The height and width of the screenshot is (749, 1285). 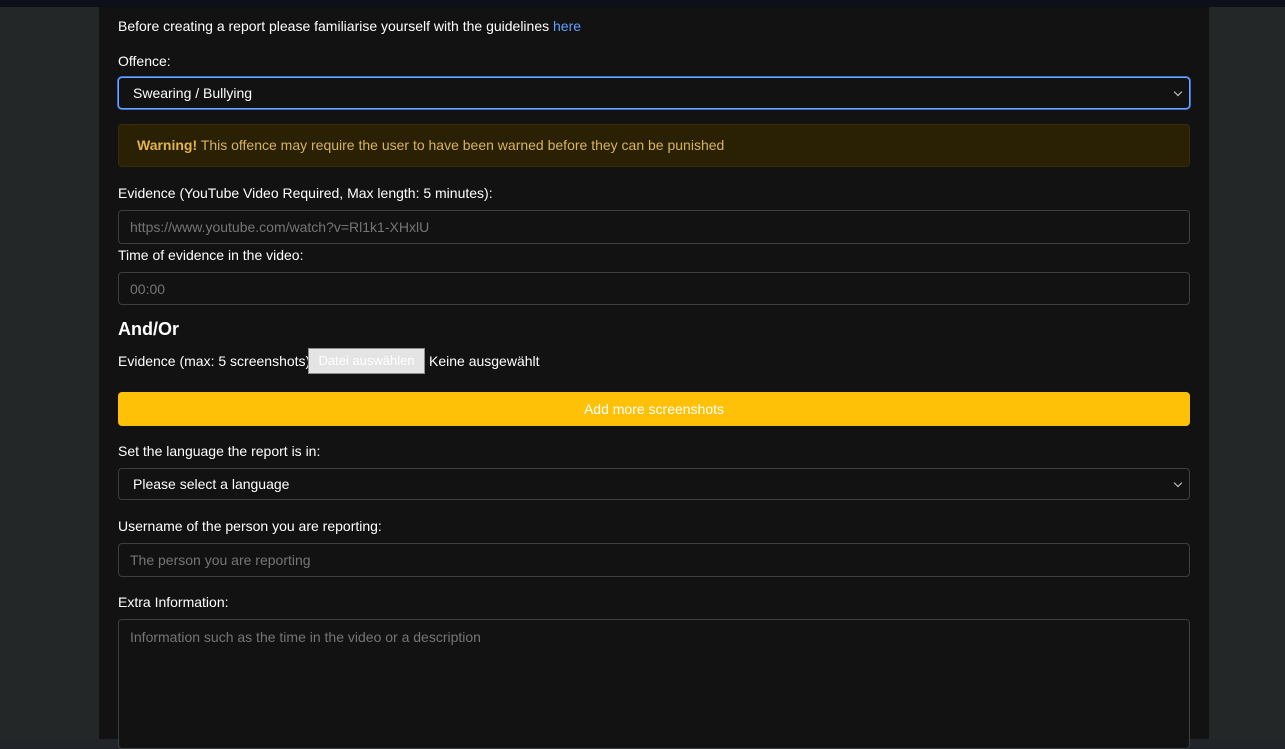 I want to click on language-selected-value: Please select a language, so click(x=211, y=484).